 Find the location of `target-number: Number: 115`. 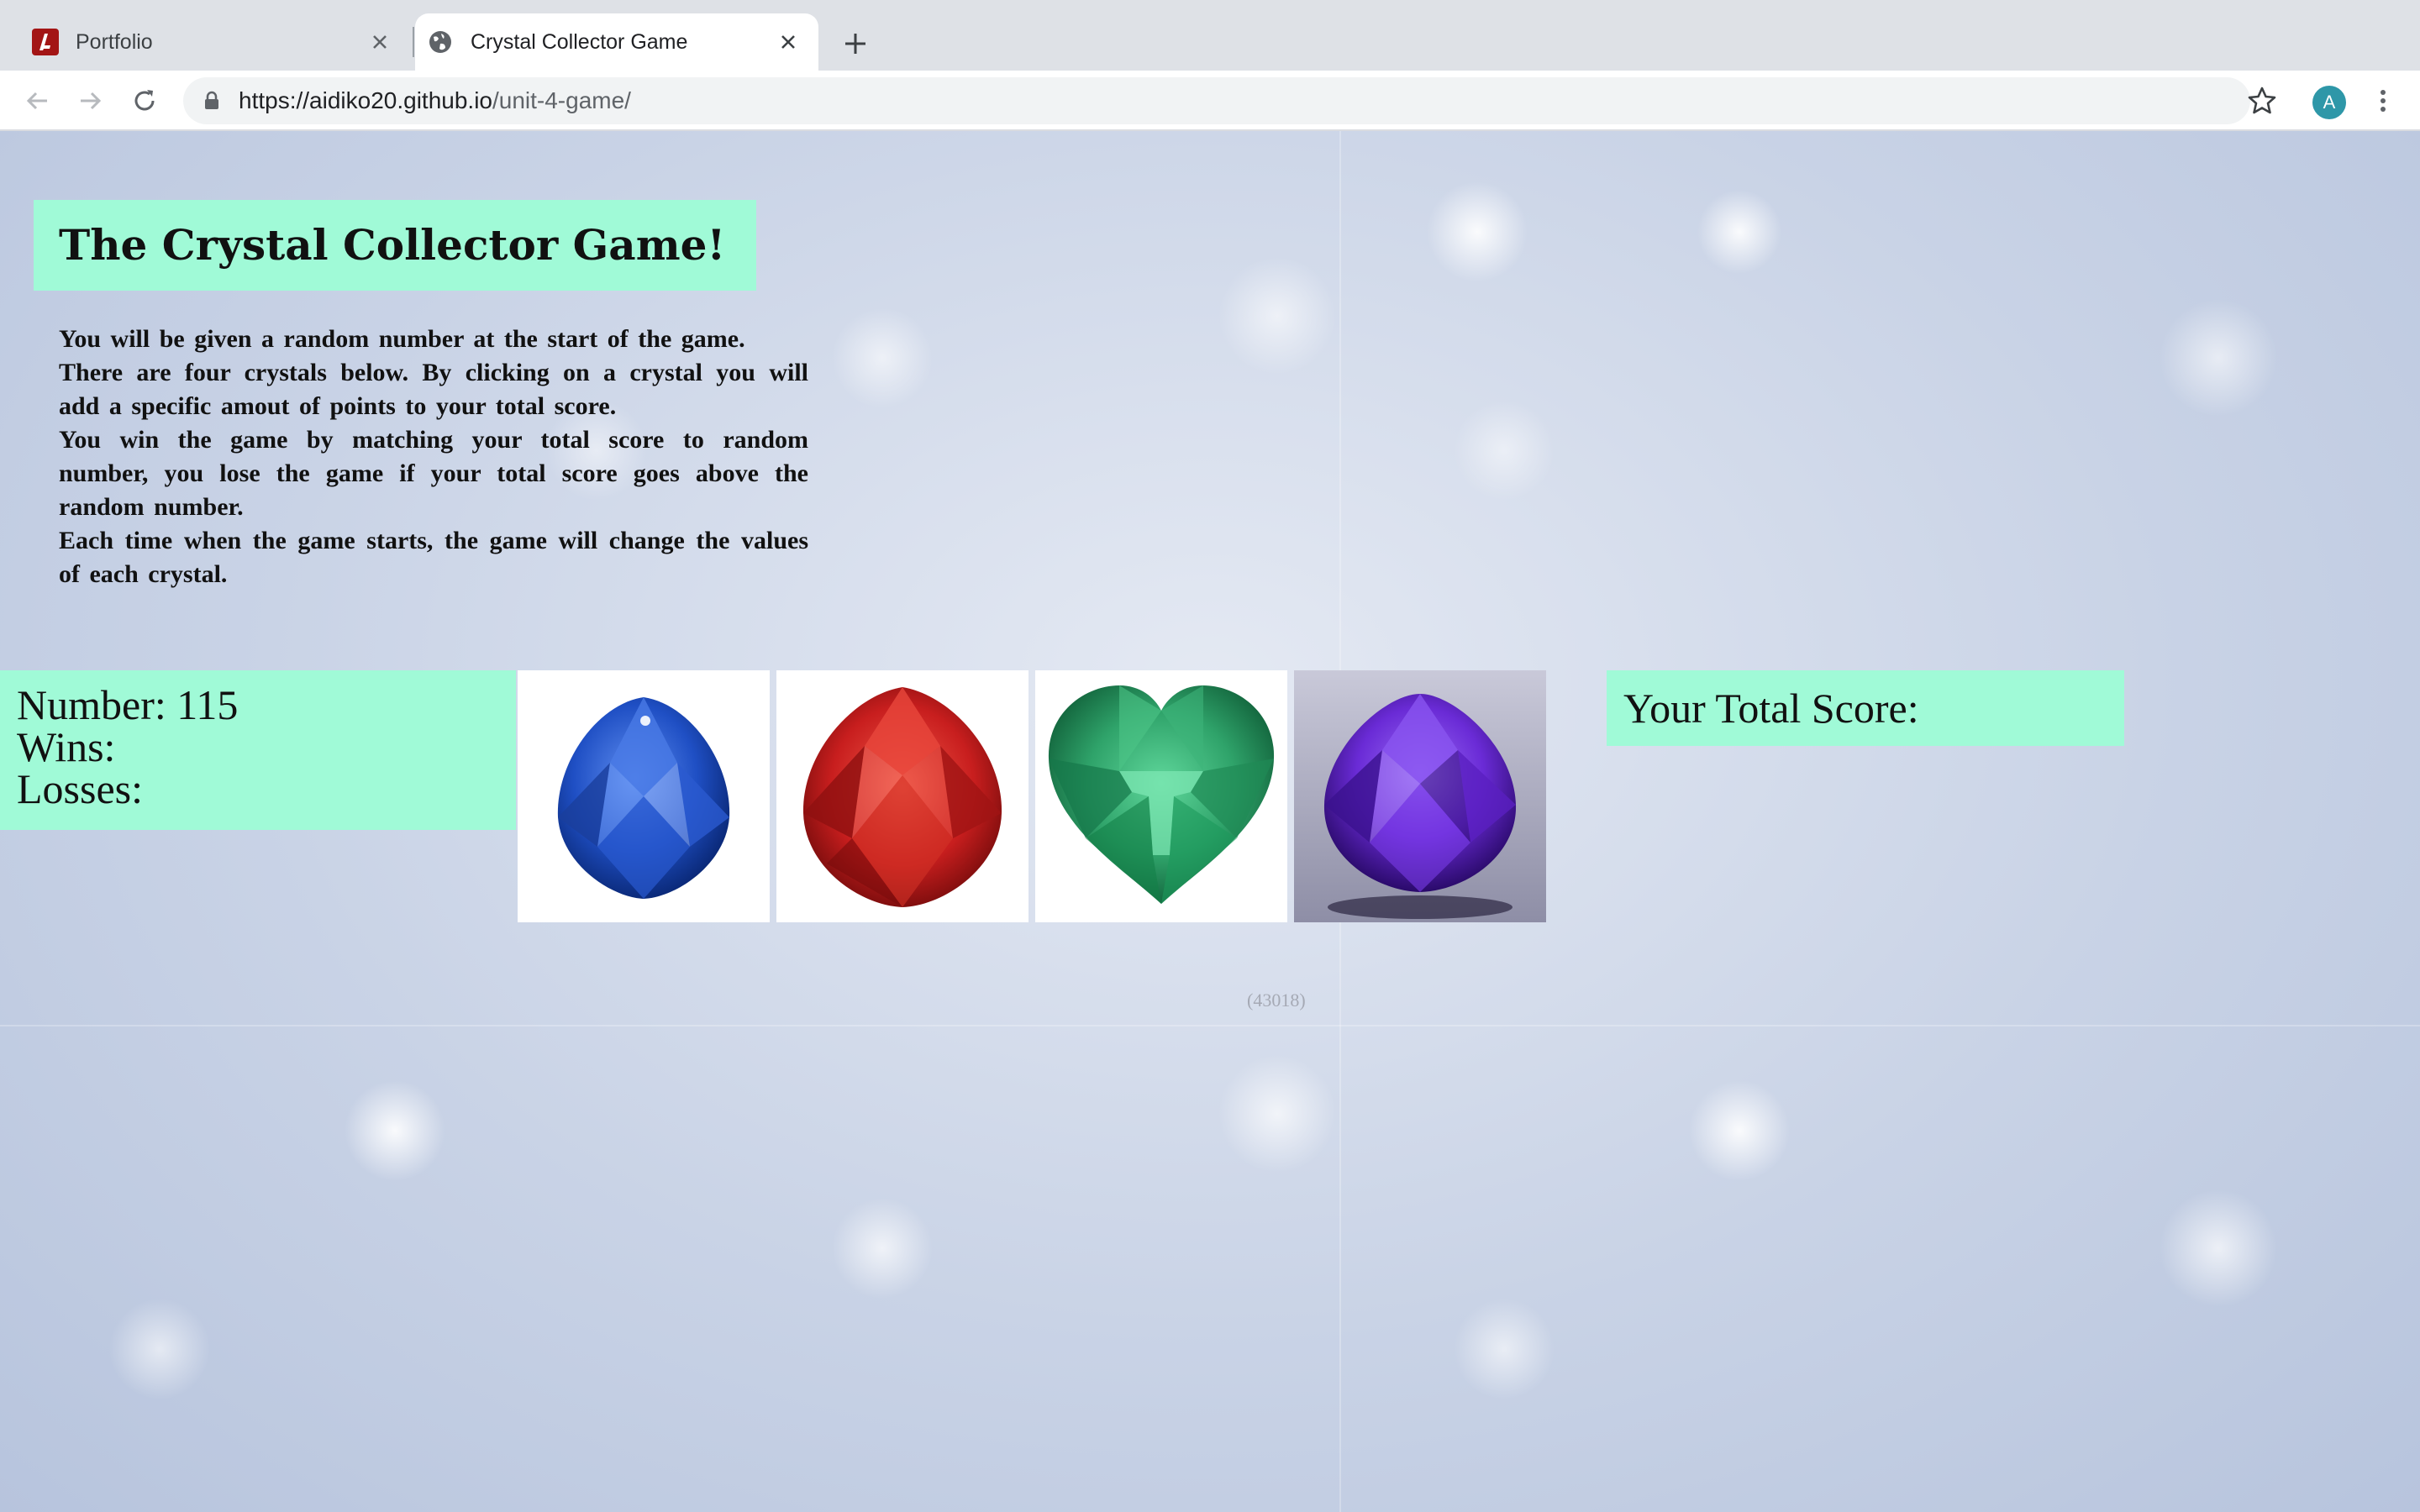

target-number: Number: 115 is located at coordinates (128, 704).